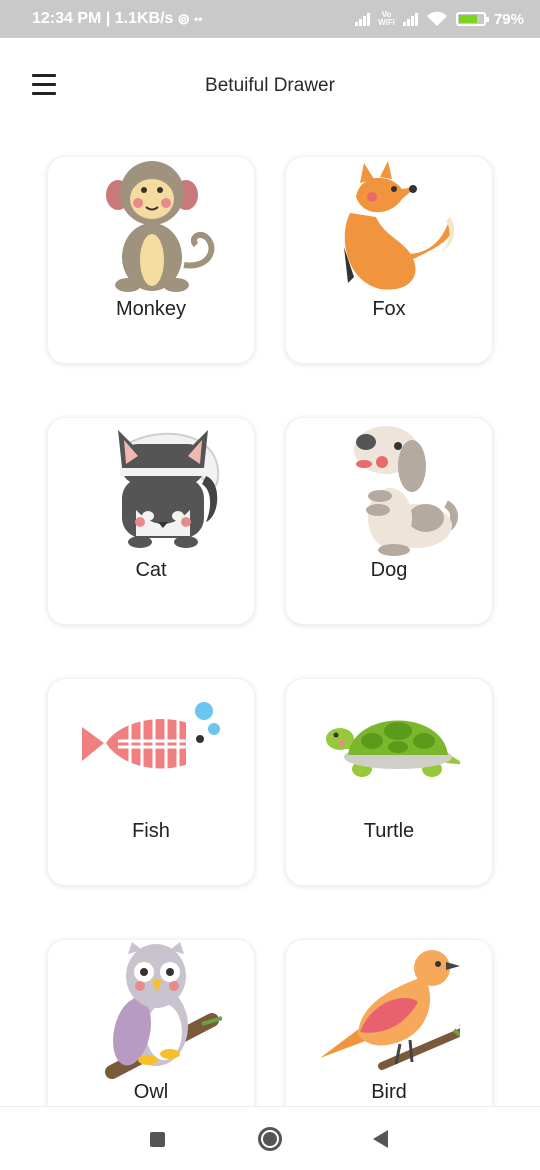 Image resolution: width=540 pixels, height=1170 pixels. Describe the element at coordinates (151, 309) in the screenshot. I see `animal-label: Monkey` at that location.